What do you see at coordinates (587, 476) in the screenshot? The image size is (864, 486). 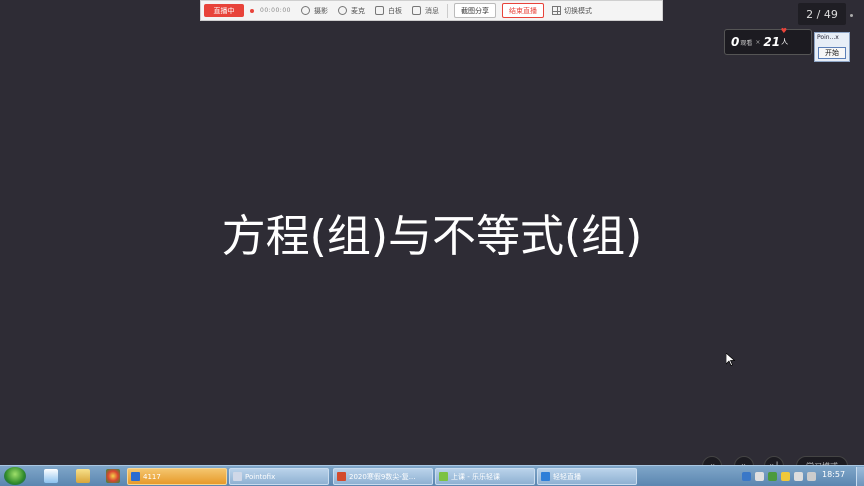 I see `taskbar-item: 轻轻直播` at bounding box center [587, 476].